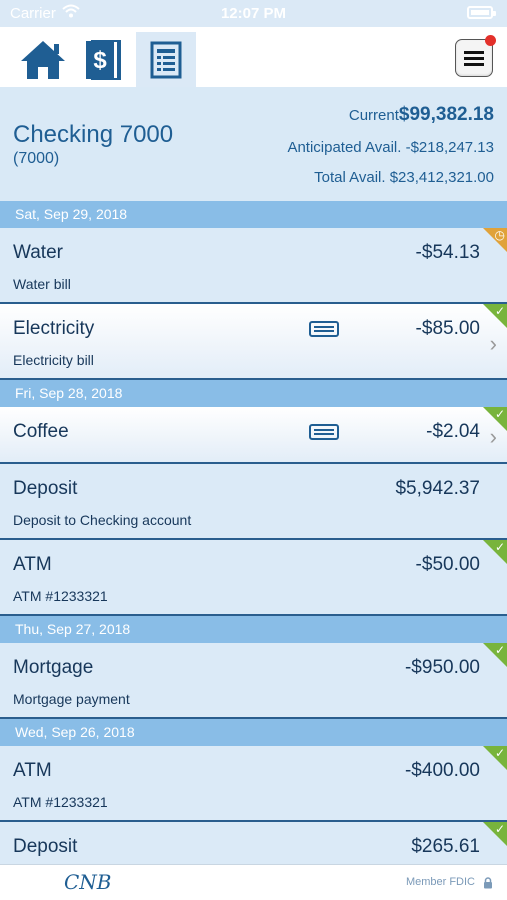 Image resolution: width=507 pixels, height=900 pixels. Describe the element at coordinates (253, 435) in the screenshot. I see `transaction-row: Coffee -$2.04 › ✓` at that location.